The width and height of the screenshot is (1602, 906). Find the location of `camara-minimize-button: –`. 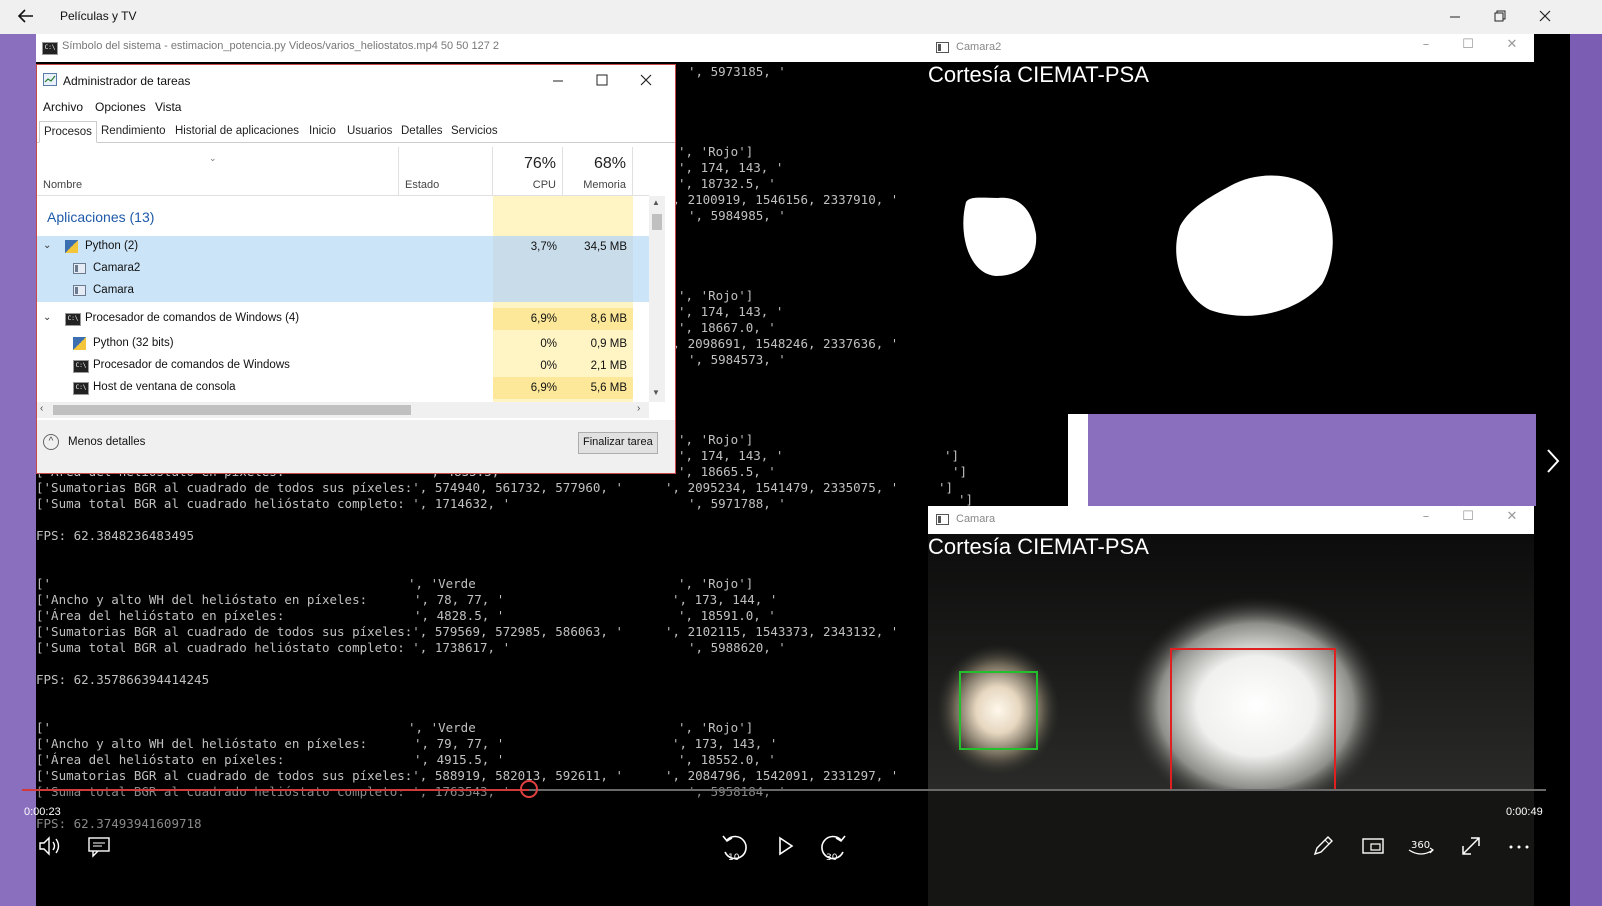

camara-minimize-button: – is located at coordinates (1426, 519).